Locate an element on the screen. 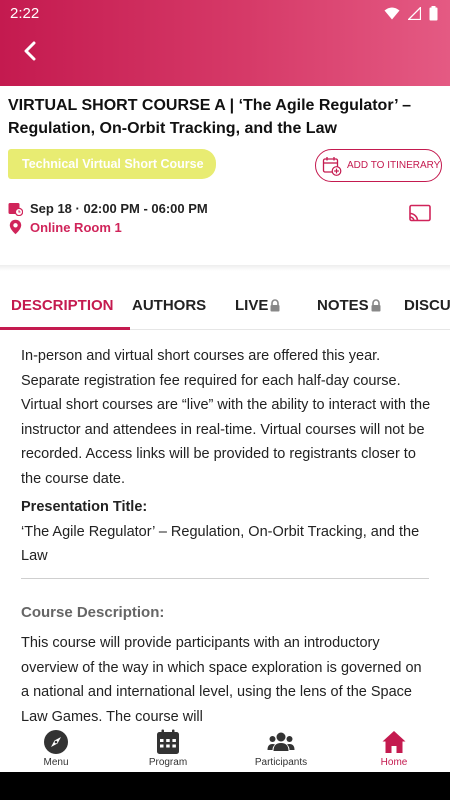 Image resolution: width=450 pixels, height=800 pixels. cast-button is located at coordinates (420, 214).